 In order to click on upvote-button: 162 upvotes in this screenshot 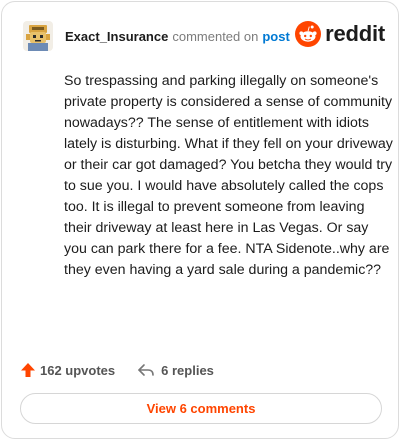, I will do `click(67, 370)`.